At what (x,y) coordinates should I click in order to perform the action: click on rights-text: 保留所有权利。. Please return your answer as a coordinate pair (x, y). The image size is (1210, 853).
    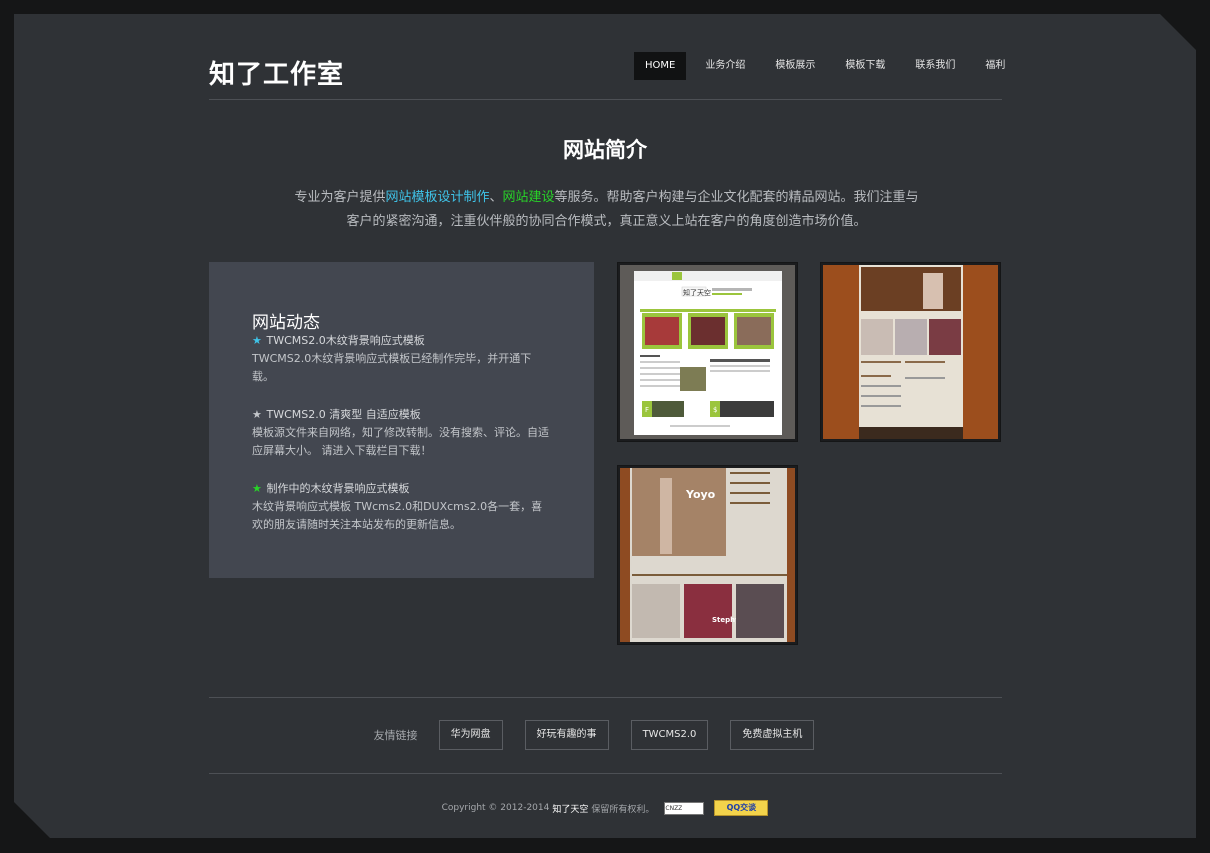
    Looking at the image, I should click on (623, 809).